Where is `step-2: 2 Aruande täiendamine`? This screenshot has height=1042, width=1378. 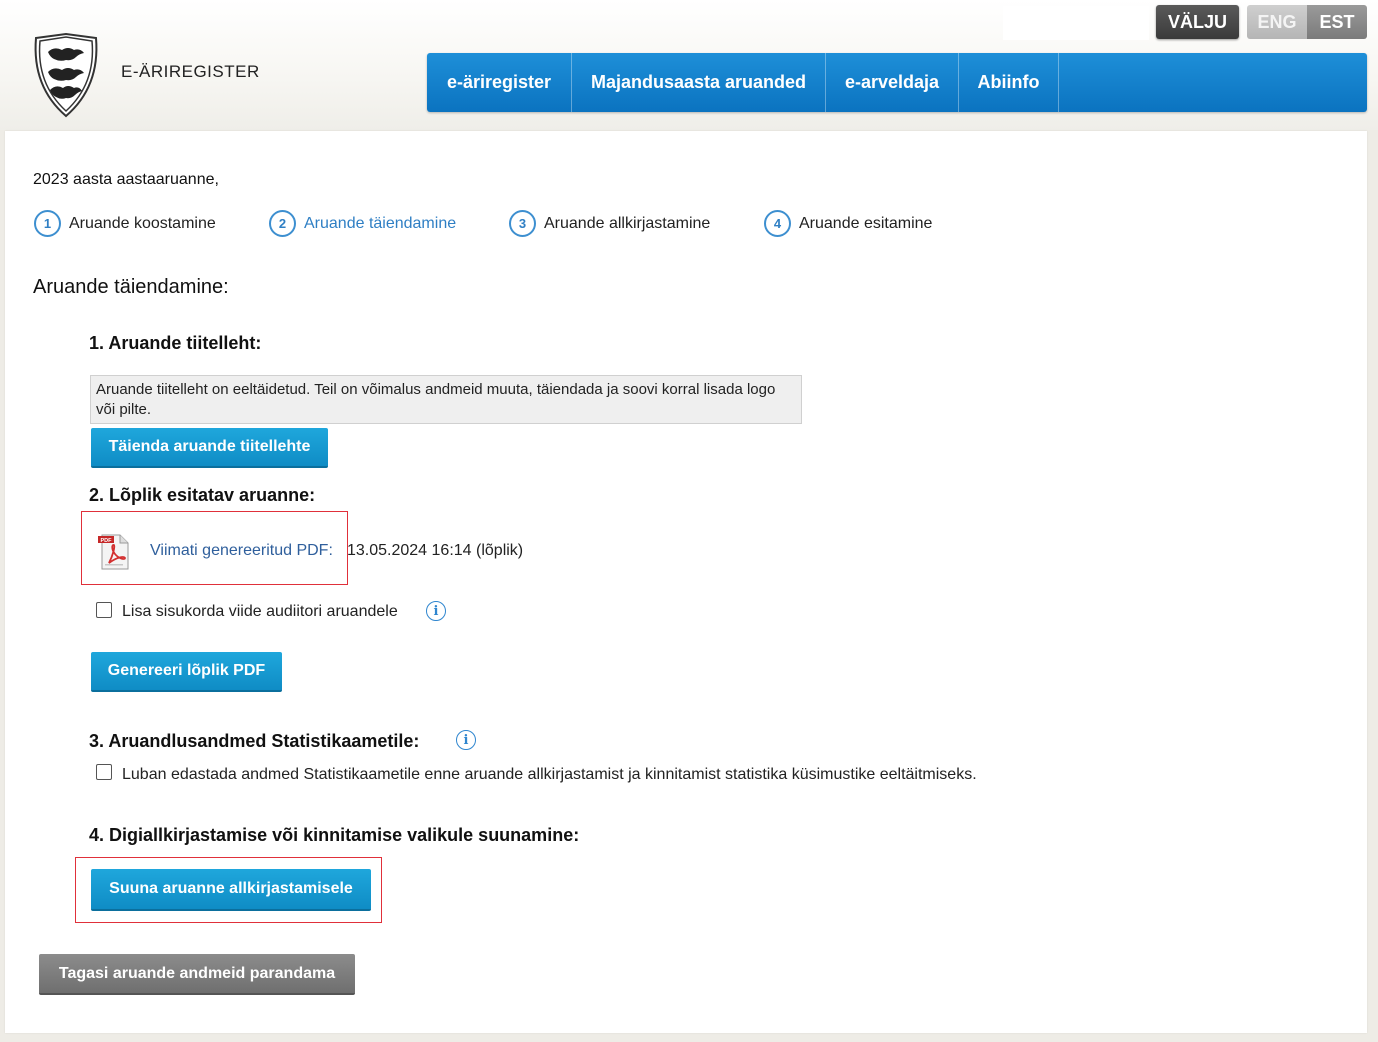
step-2: 2 Aruande täiendamine is located at coordinates (362, 223).